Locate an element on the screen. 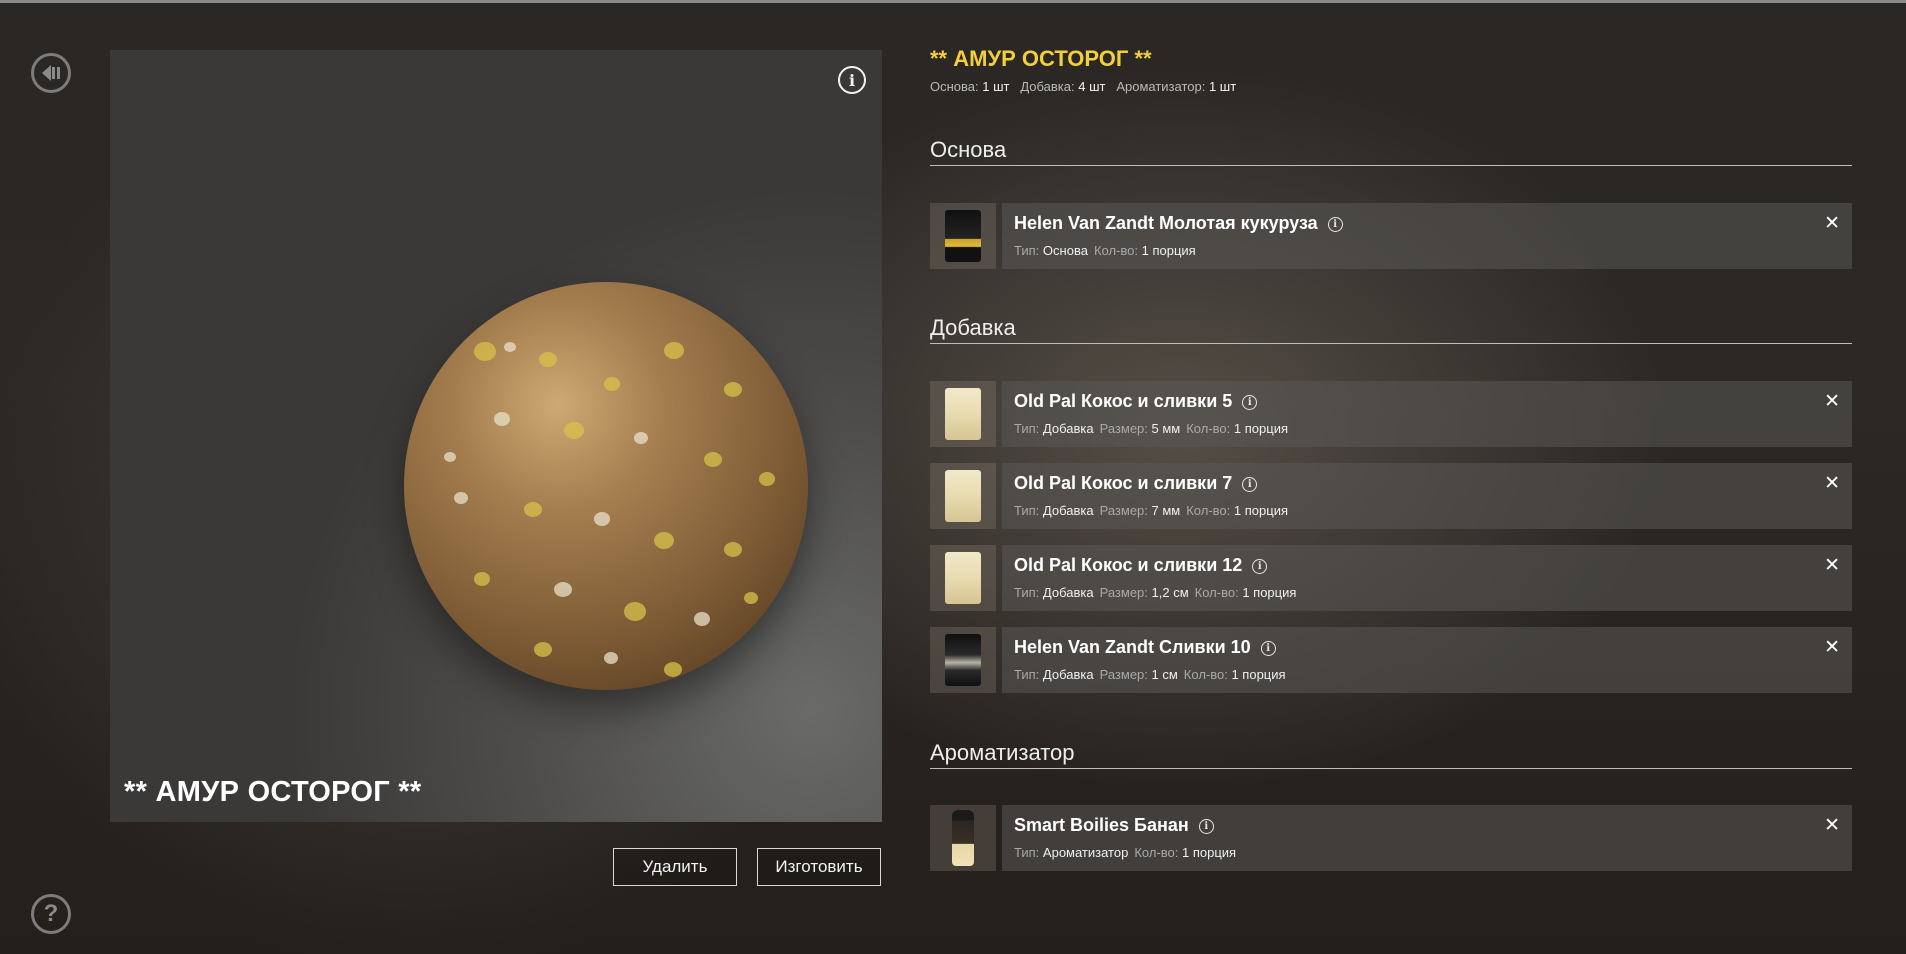  preview-info-icon: i is located at coordinates (852, 80).